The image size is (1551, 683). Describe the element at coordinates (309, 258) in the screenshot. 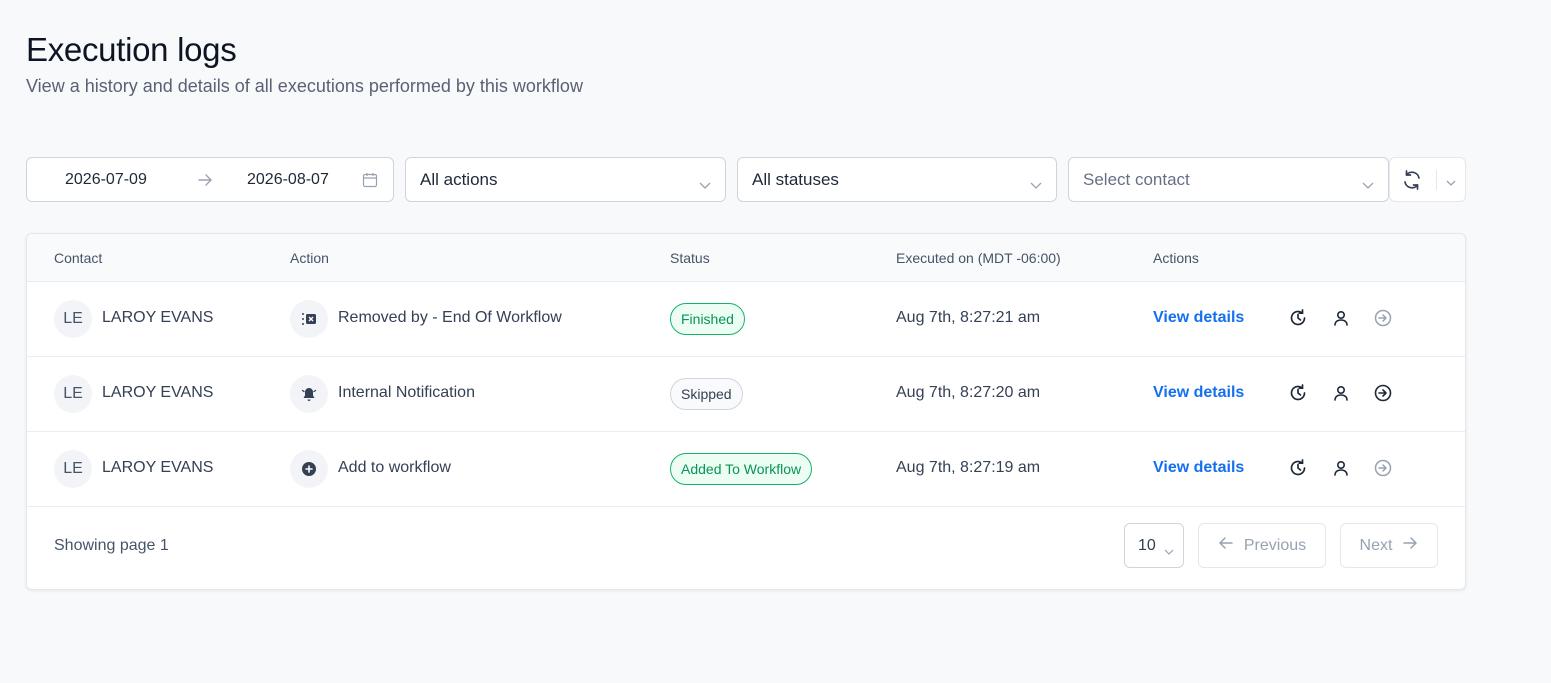

I see `column-action: Action` at that location.